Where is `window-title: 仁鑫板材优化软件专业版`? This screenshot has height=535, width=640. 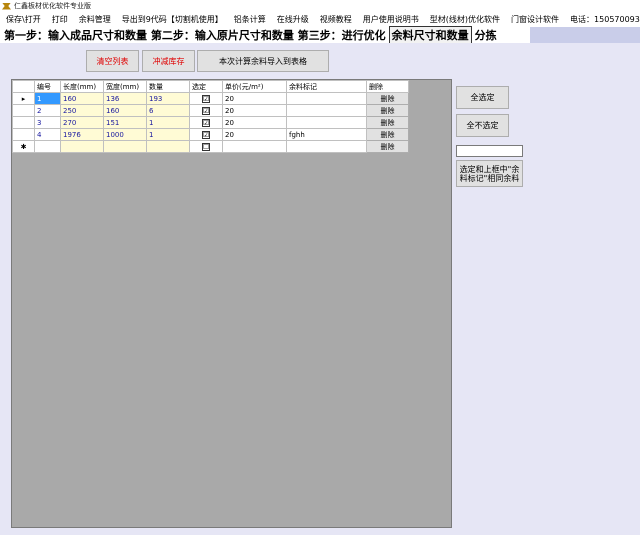 window-title: 仁鑫板材优化软件专业版 is located at coordinates (52, 6).